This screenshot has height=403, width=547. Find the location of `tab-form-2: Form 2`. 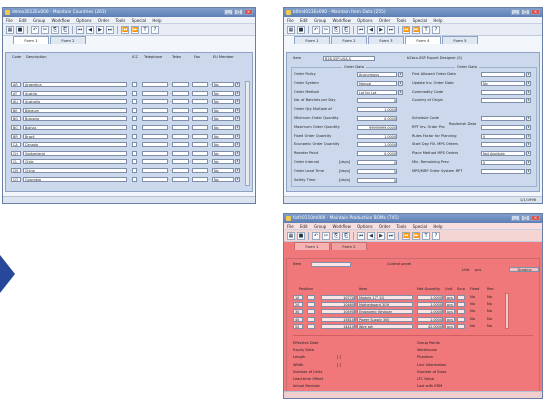

tab-form-2: Form 2 is located at coordinates (68, 40).